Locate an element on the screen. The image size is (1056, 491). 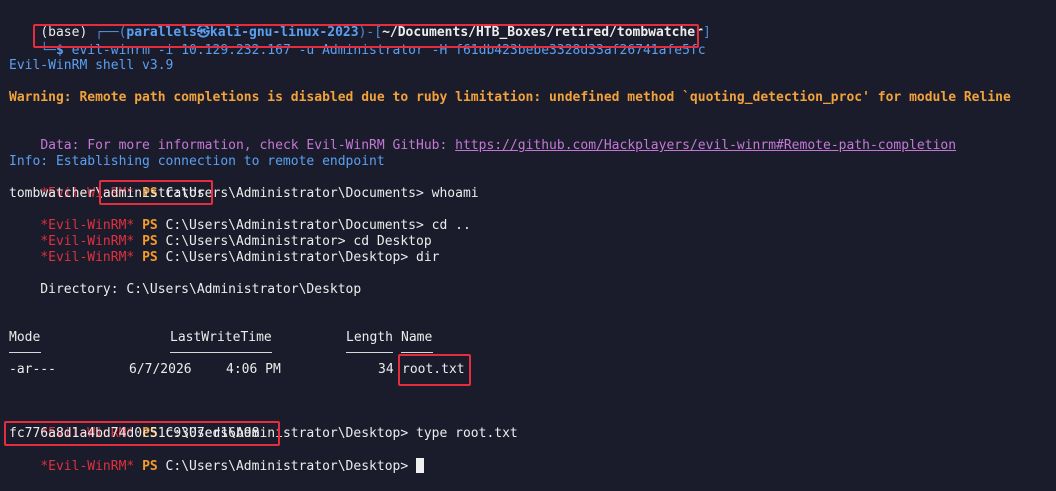
command-text: C:\Users\Administrator\Desktop> dir is located at coordinates (298, 257).